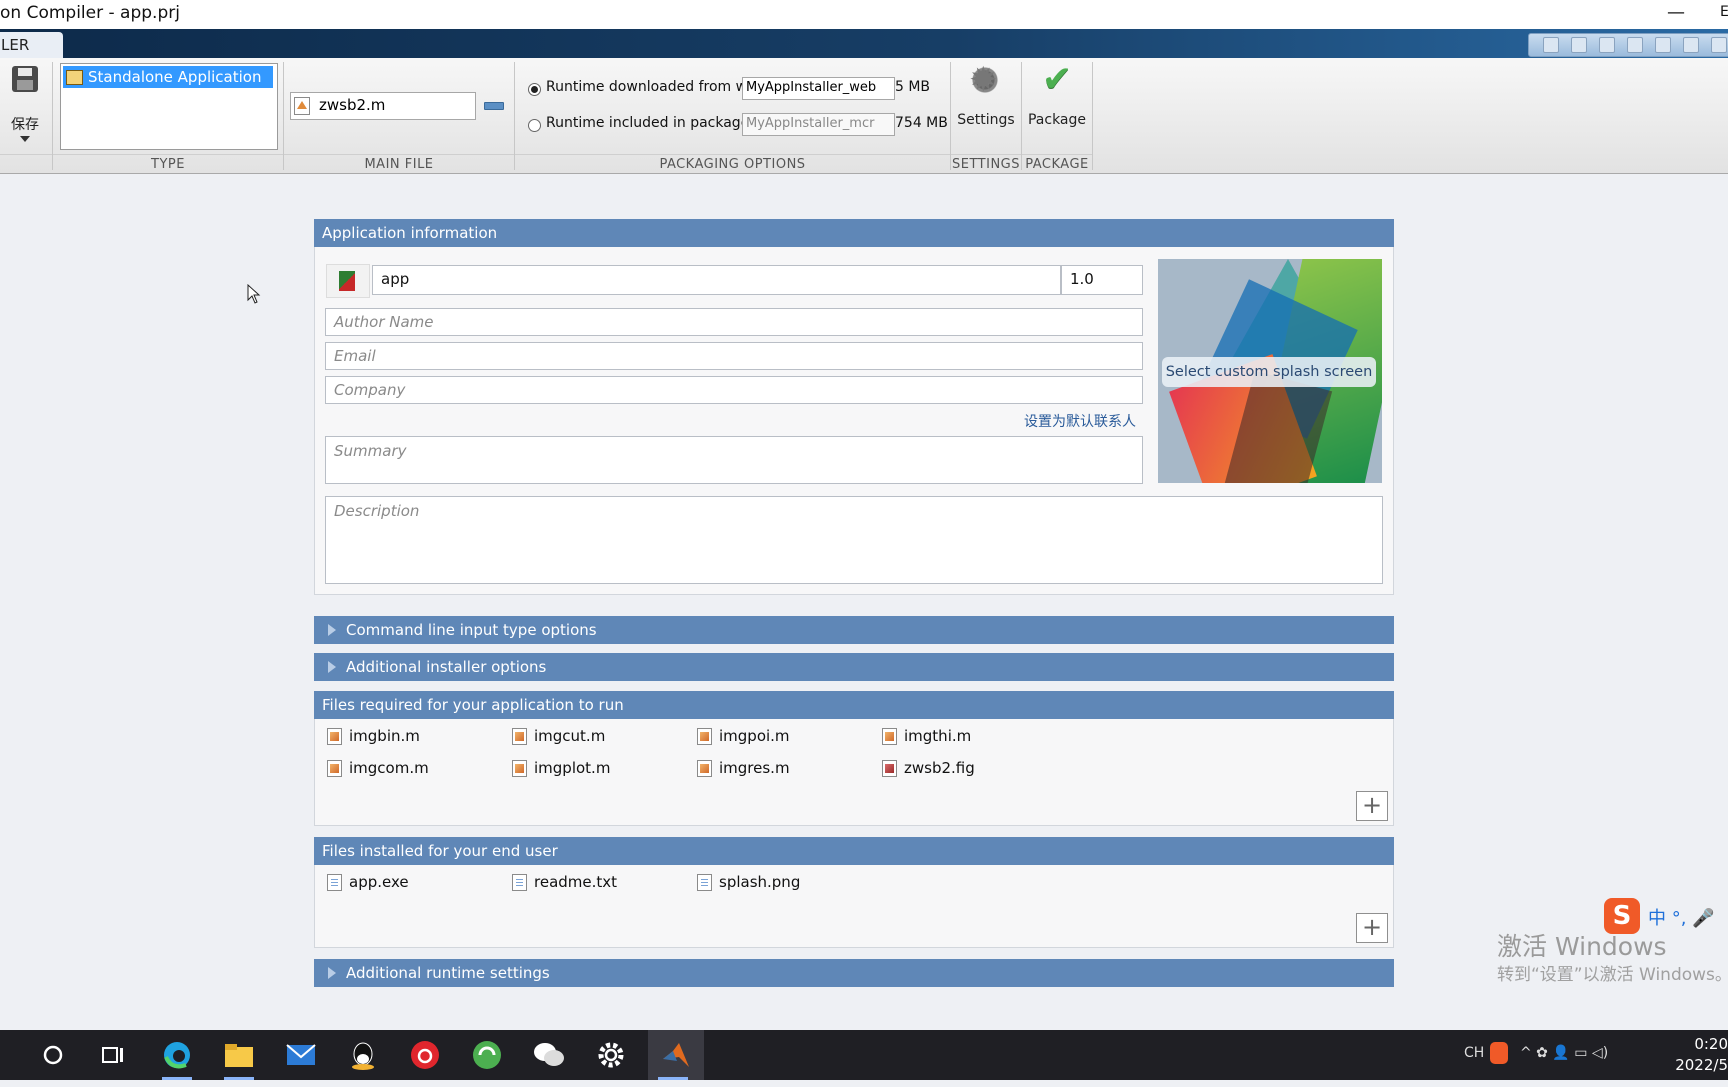  Describe the element at coordinates (352, 105) in the screenshot. I see `main-file-name: zwsb2.m` at that location.